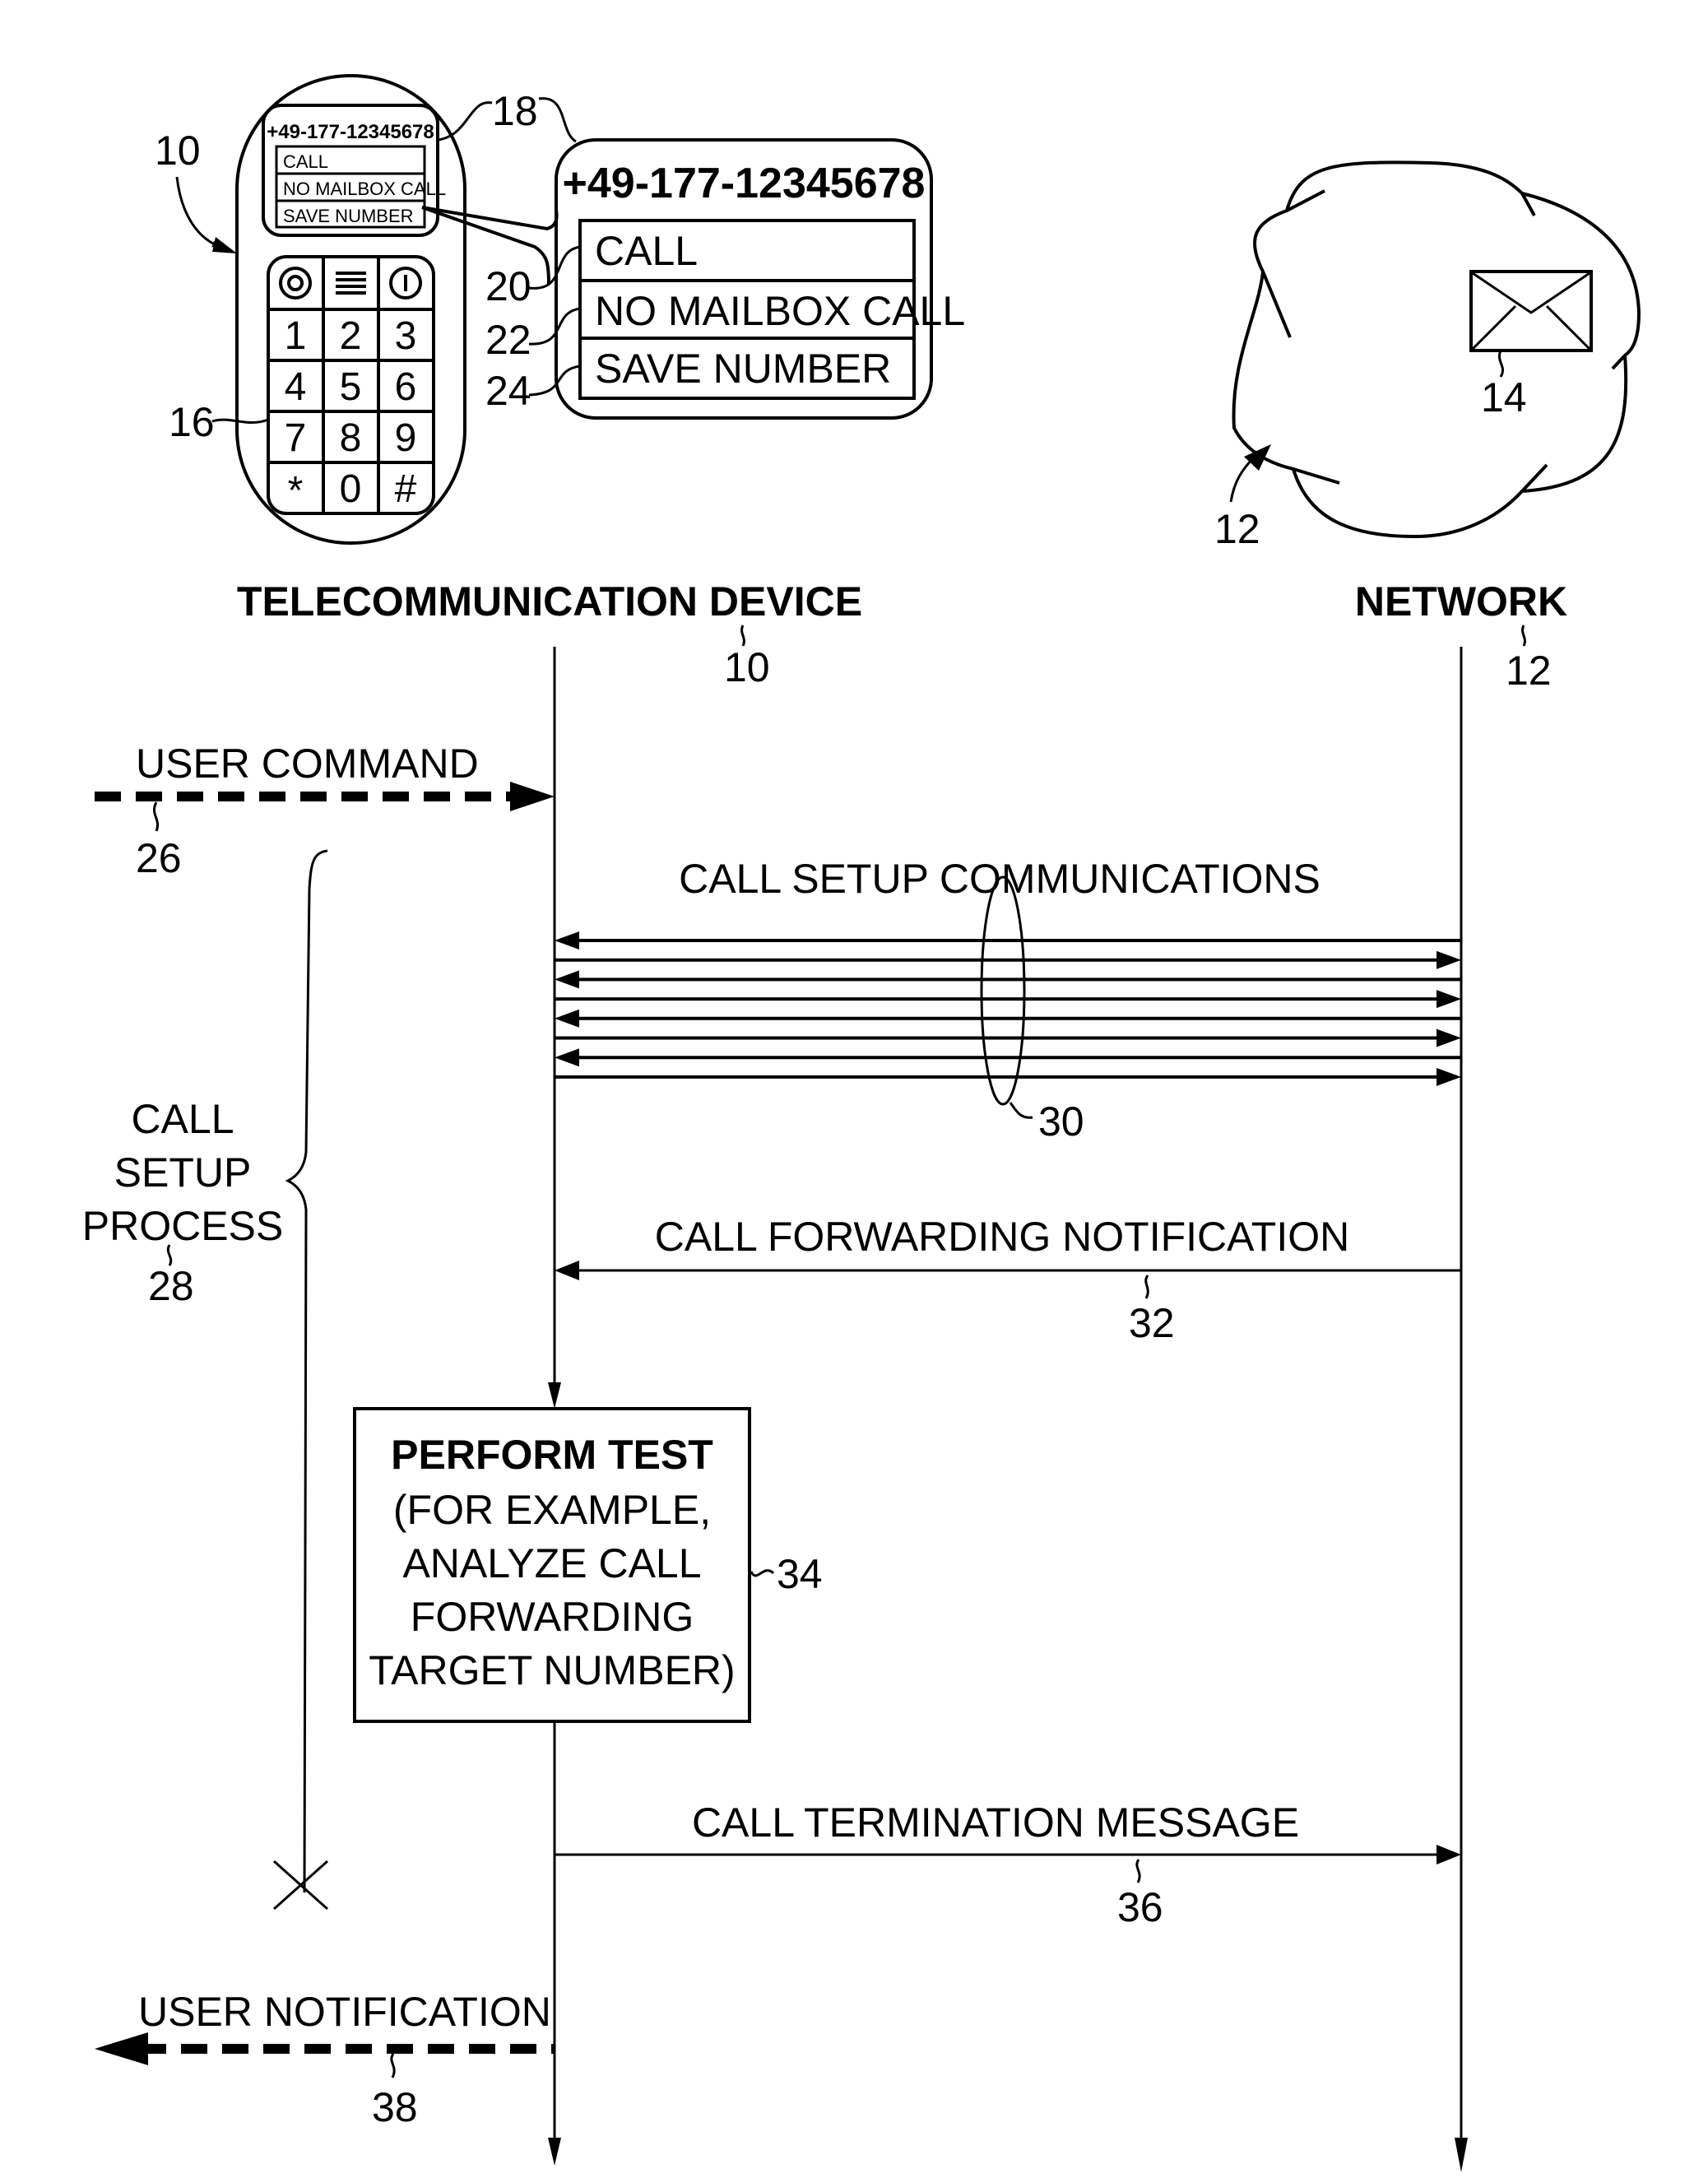  Describe the element at coordinates (348, 216) in the screenshot. I see `phone-menu-item: SAVE NUMBER` at that location.